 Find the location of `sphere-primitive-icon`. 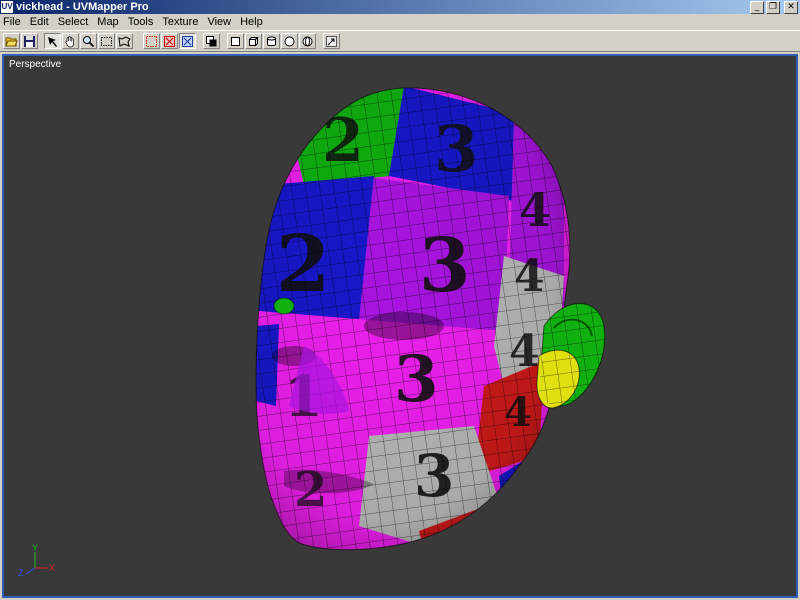

sphere-primitive-icon is located at coordinates (289, 41).